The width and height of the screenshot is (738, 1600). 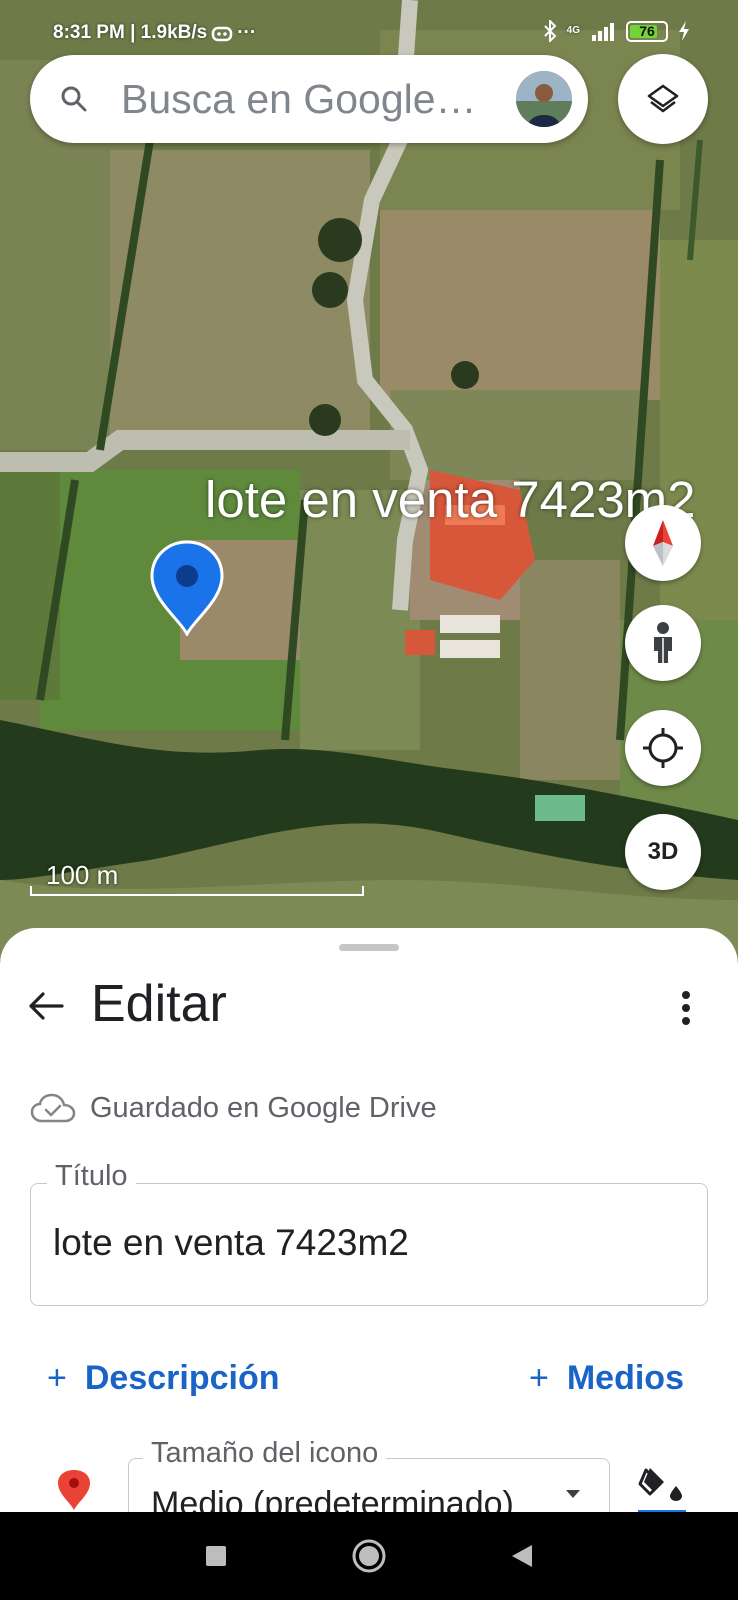 What do you see at coordinates (130, 32) in the screenshot?
I see `status-time-speed: 8:31 PM | 1.9kB/s` at bounding box center [130, 32].